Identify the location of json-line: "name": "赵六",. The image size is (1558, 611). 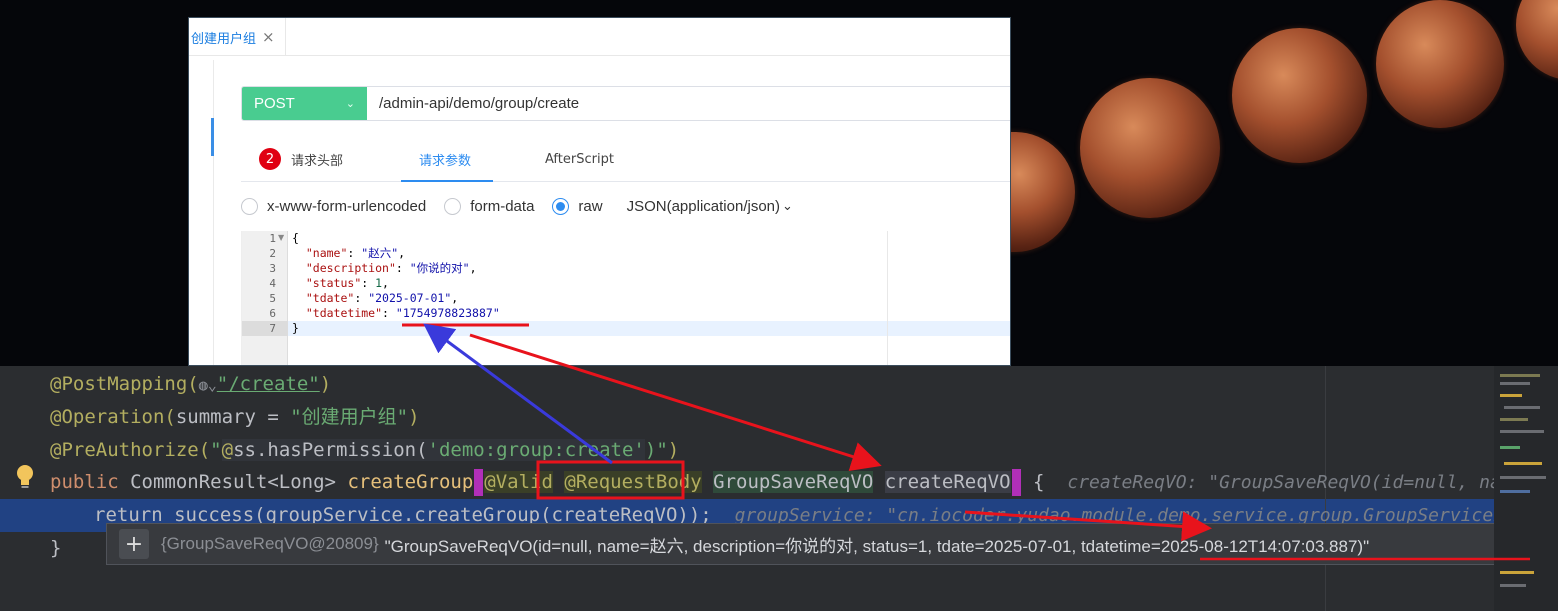
(355, 253).